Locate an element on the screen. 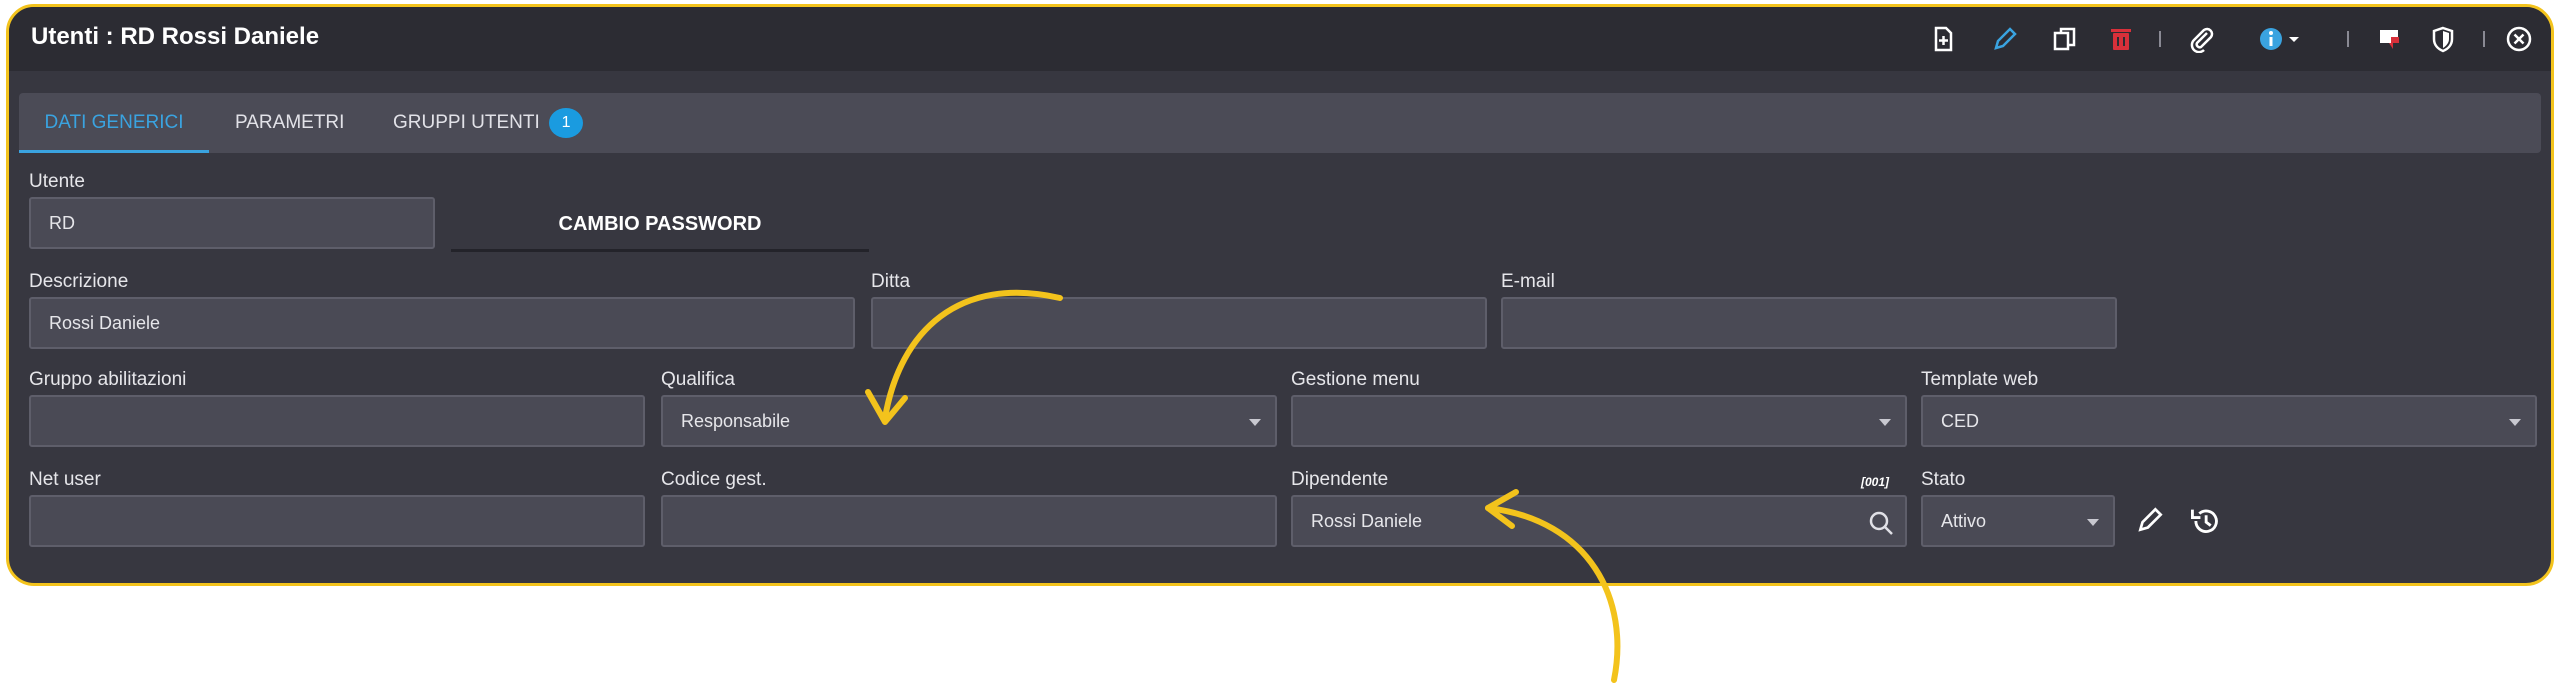  arrow-to-qualifica is located at coordinates (972, 355).